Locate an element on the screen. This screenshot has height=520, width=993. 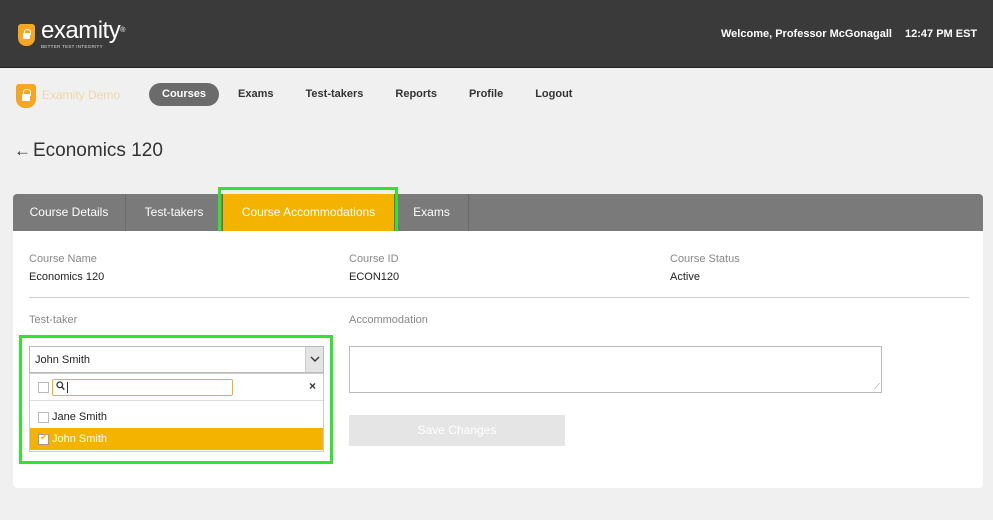
course-title: Economics 120 is located at coordinates (98, 150).